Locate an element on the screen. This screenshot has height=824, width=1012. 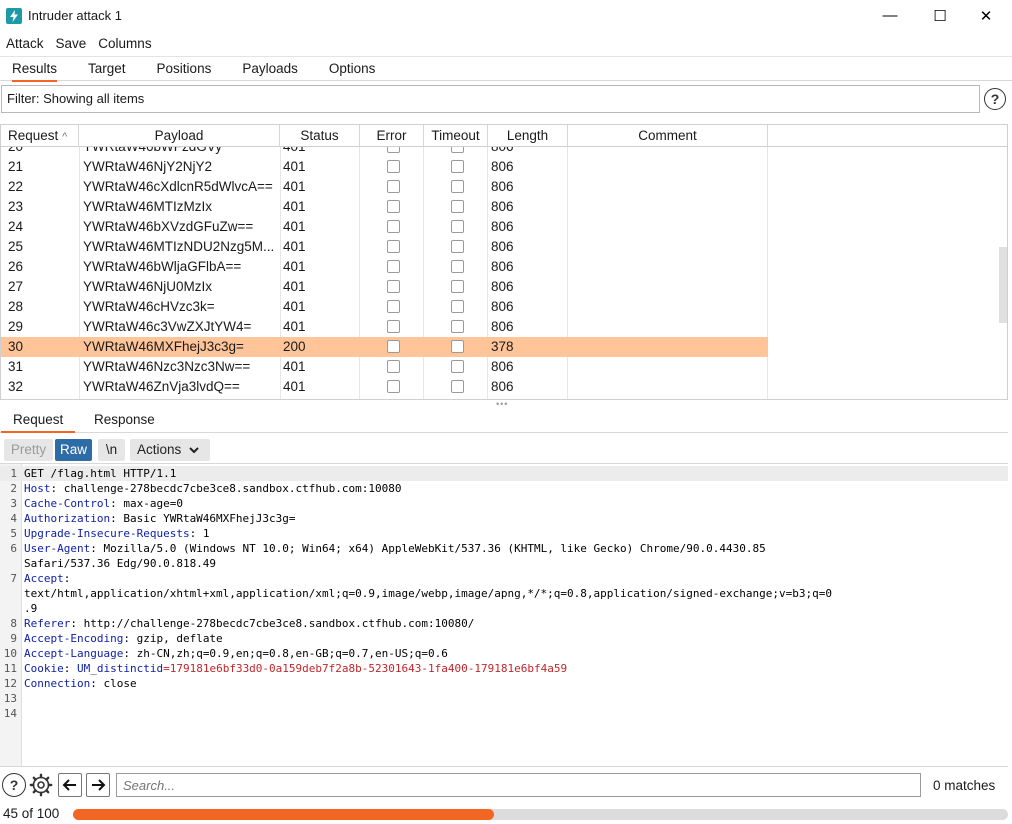
help-icon: ? is located at coordinates (14, 785).